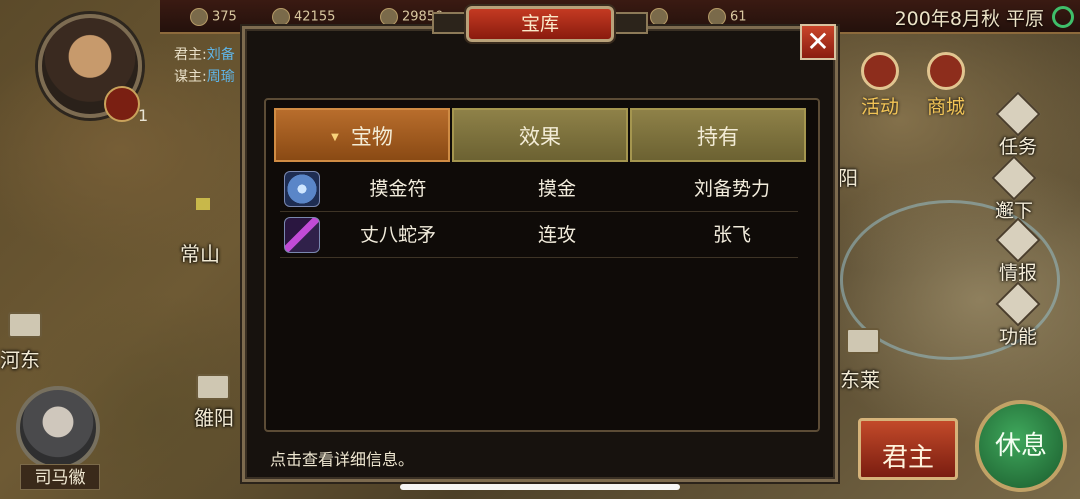  I want to click on advisor-portrait, so click(58, 428).